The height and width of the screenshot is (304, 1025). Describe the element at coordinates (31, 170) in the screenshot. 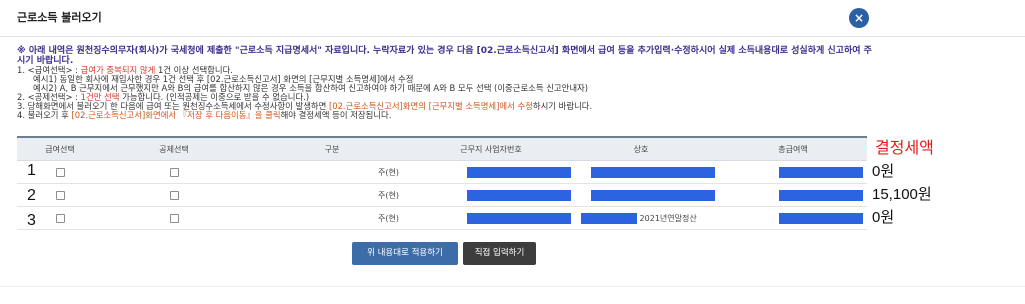

I see `annotation-row-number: 1` at that location.